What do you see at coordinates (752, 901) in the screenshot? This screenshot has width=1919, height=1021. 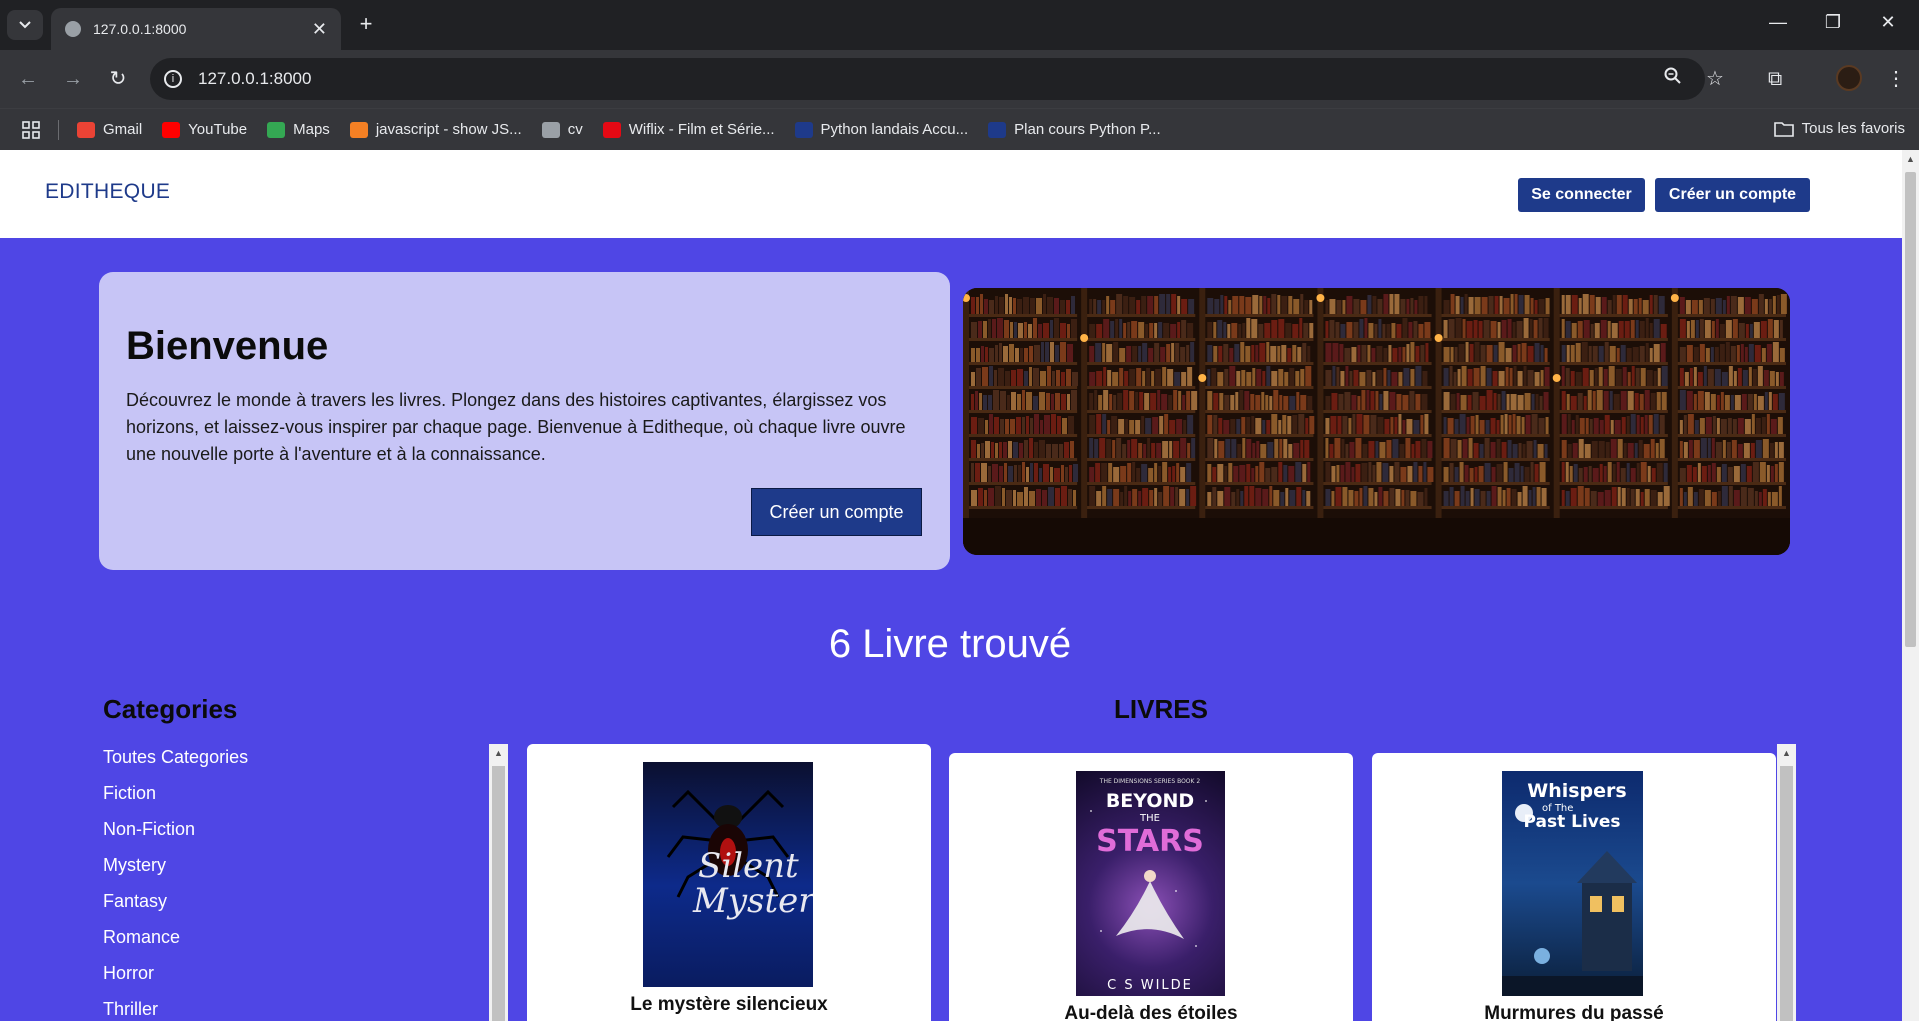 I see `cover-title-line-2: Mystery` at bounding box center [752, 901].